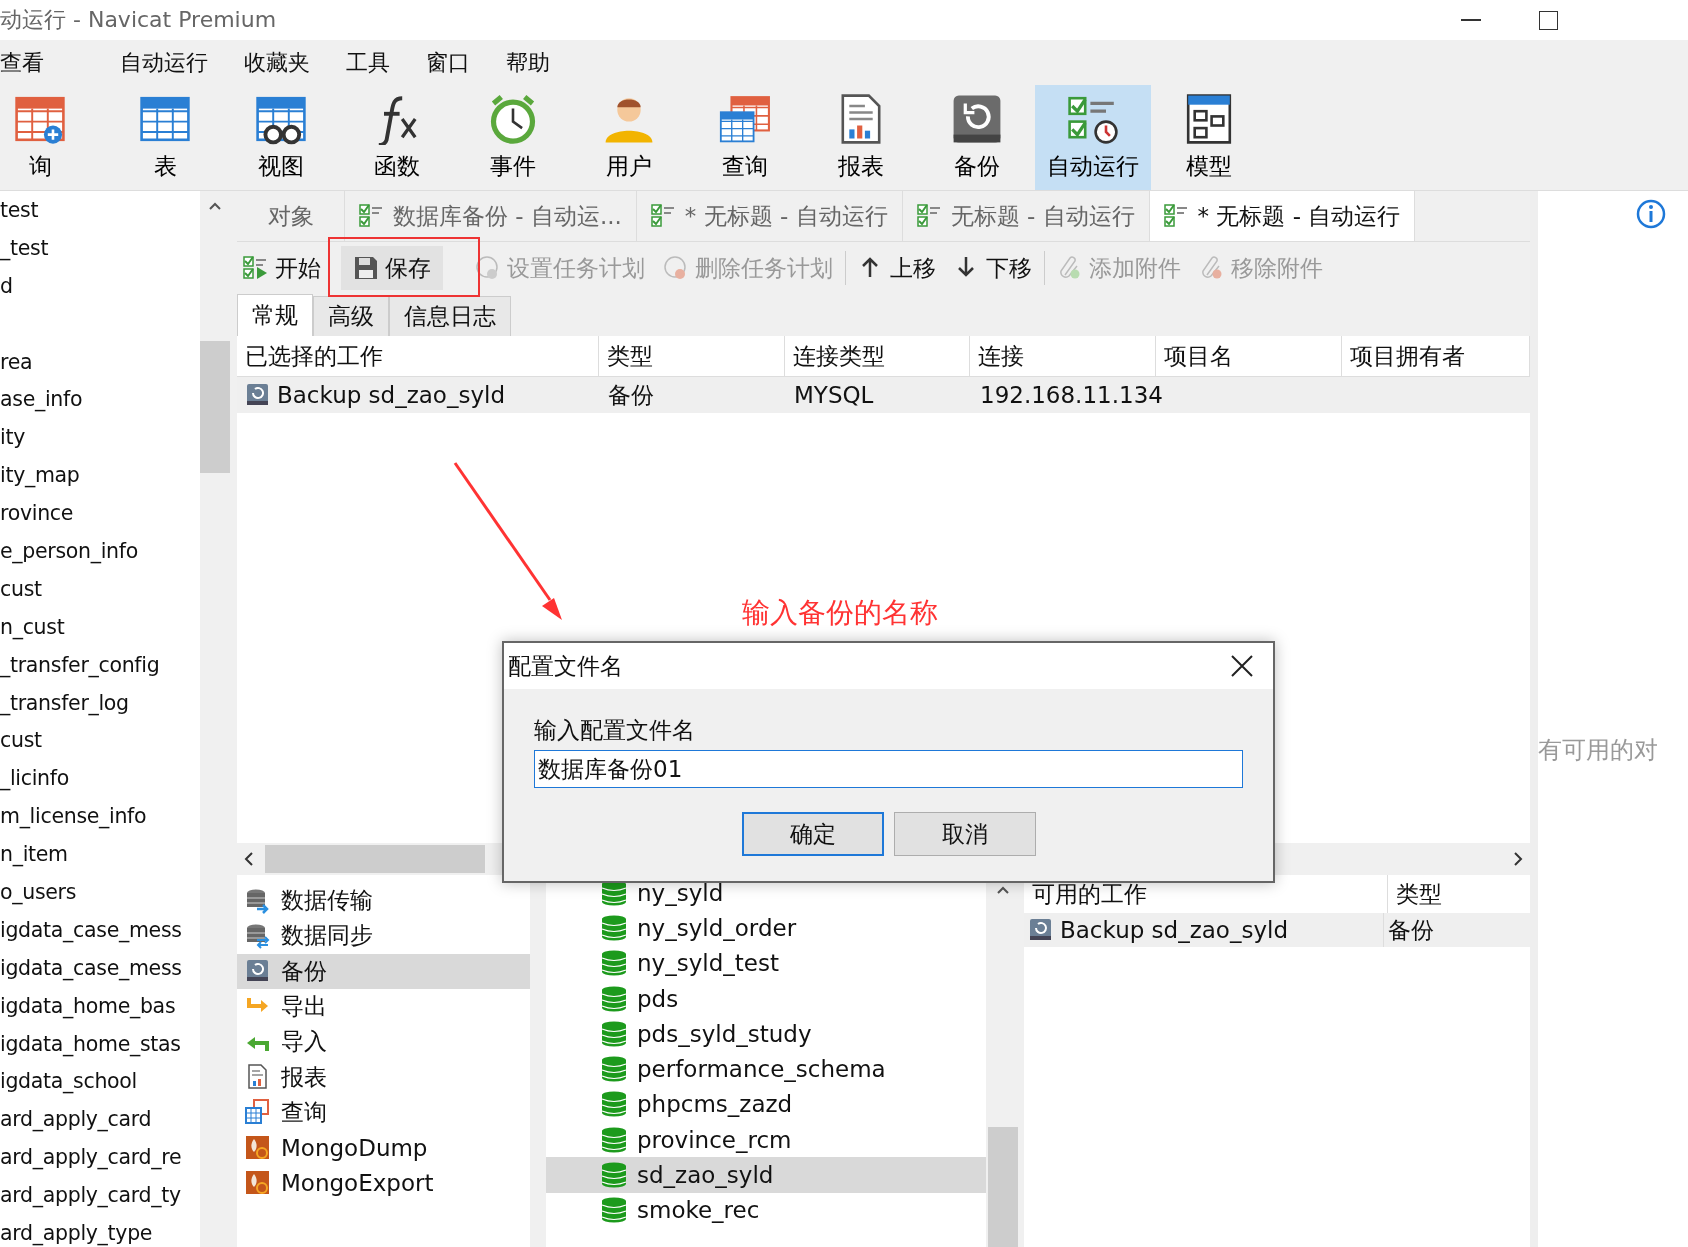  Describe the element at coordinates (100, 702) in the screenshot. I see `navigator-item: _transfer_log` at that location.